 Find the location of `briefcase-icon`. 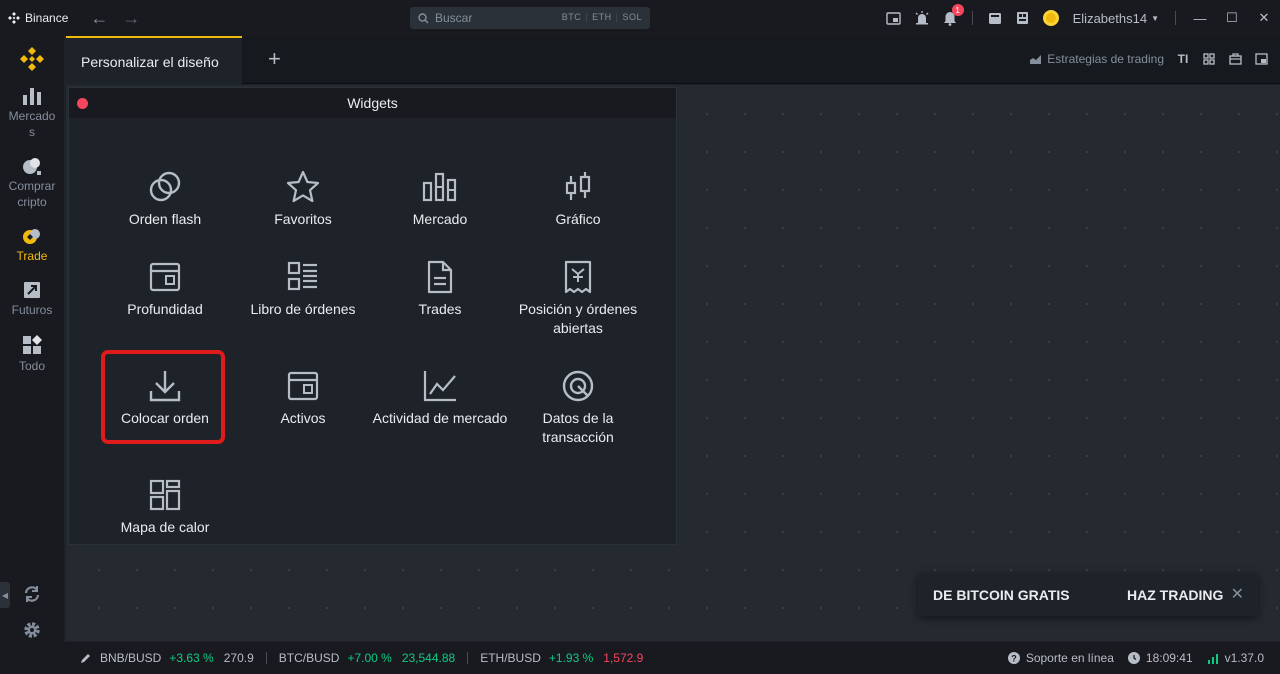

briefcase-icon is located at coordinates (1235, 59).